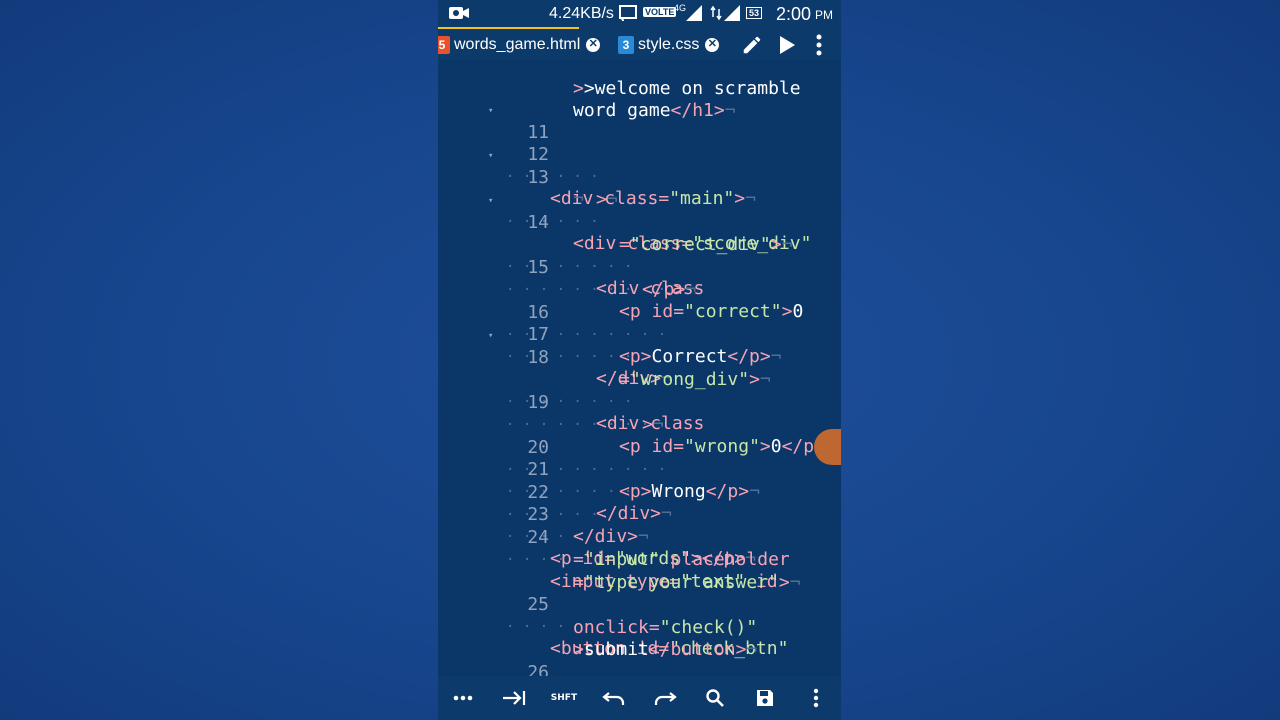 This screenshot has width=1280, height=720. What do you see at coordinates (687, 582) in the screenshot?
I see `code-line: ="type your answer">¬` at bounding box center [687, 582].